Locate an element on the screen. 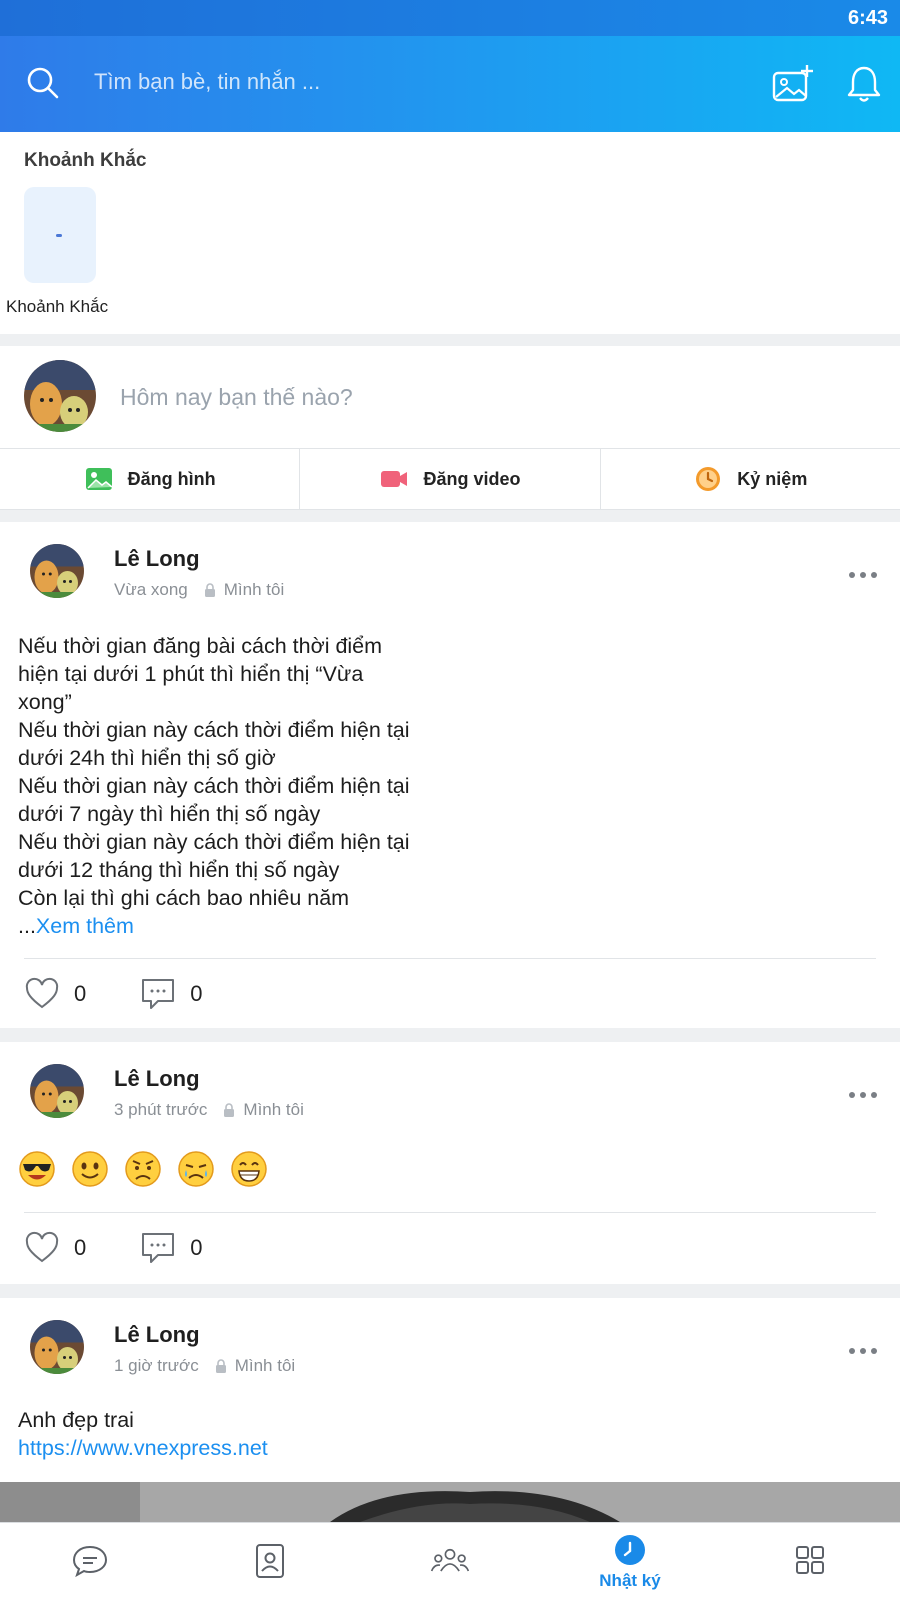 This screenshot has height=1600, width=900. post-text-line: xong” is located at coordinates (45, 702).